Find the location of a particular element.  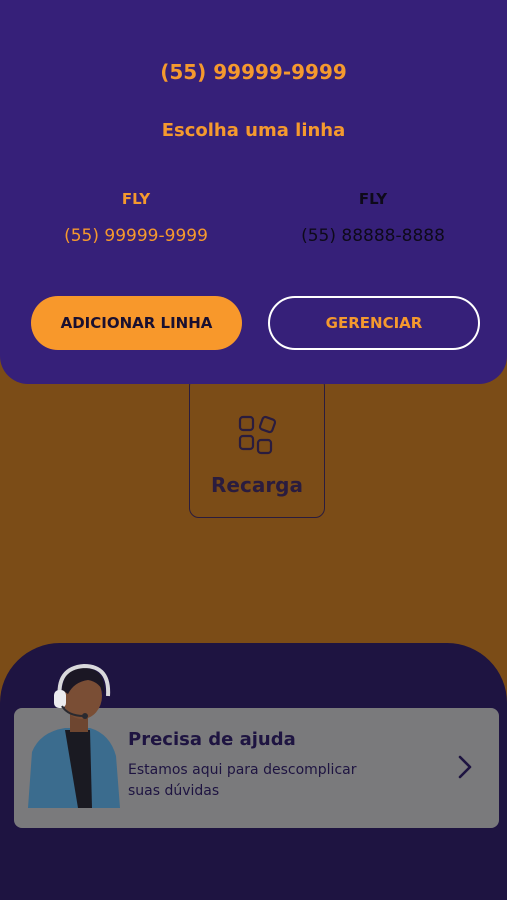

line-option-1: FLY (55) 99999-9999 is located at coordinates (136, 218).